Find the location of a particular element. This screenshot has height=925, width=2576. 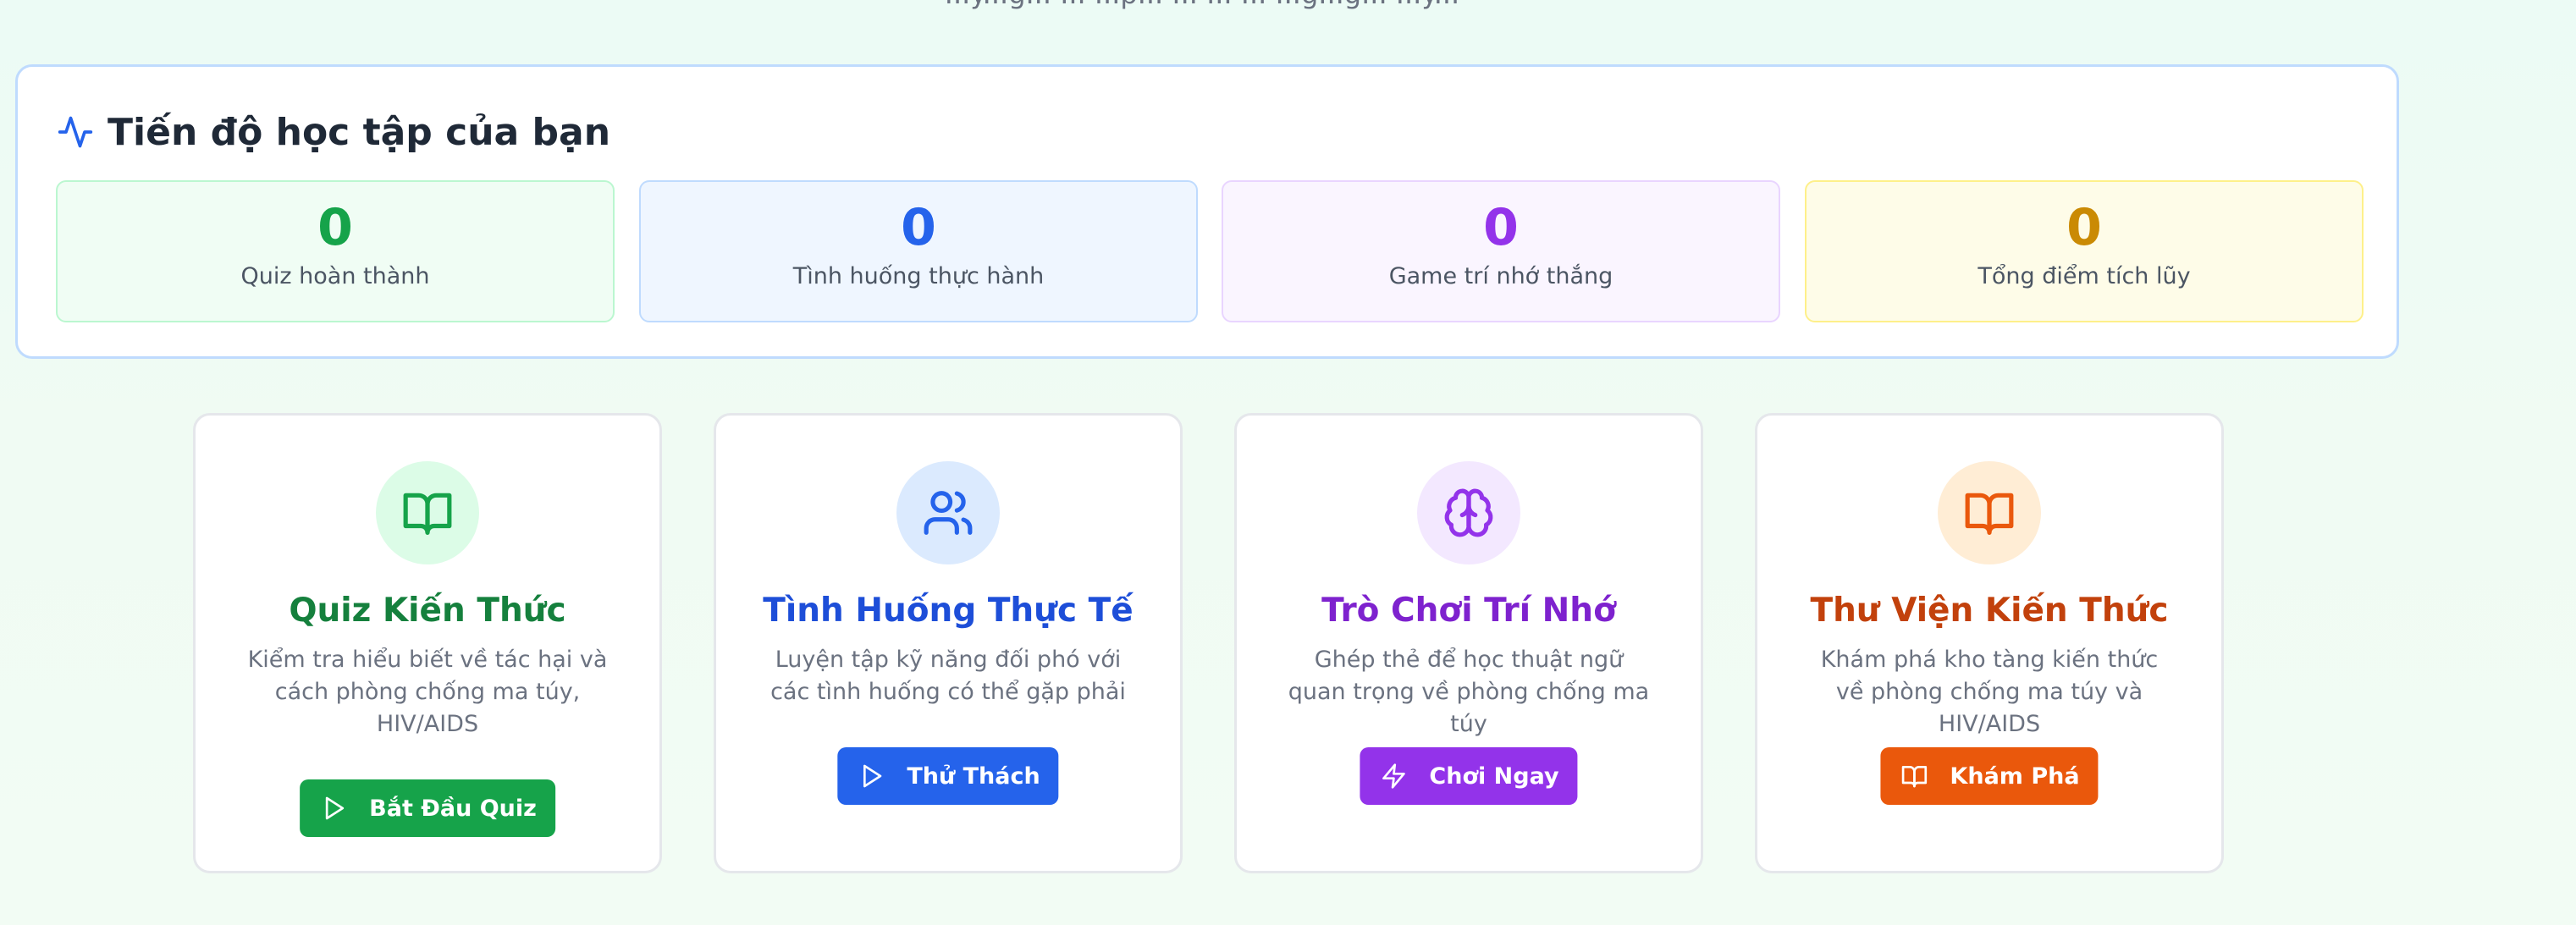

play-now-button: Chơi Ngay is located at coordinates (1469, 776).